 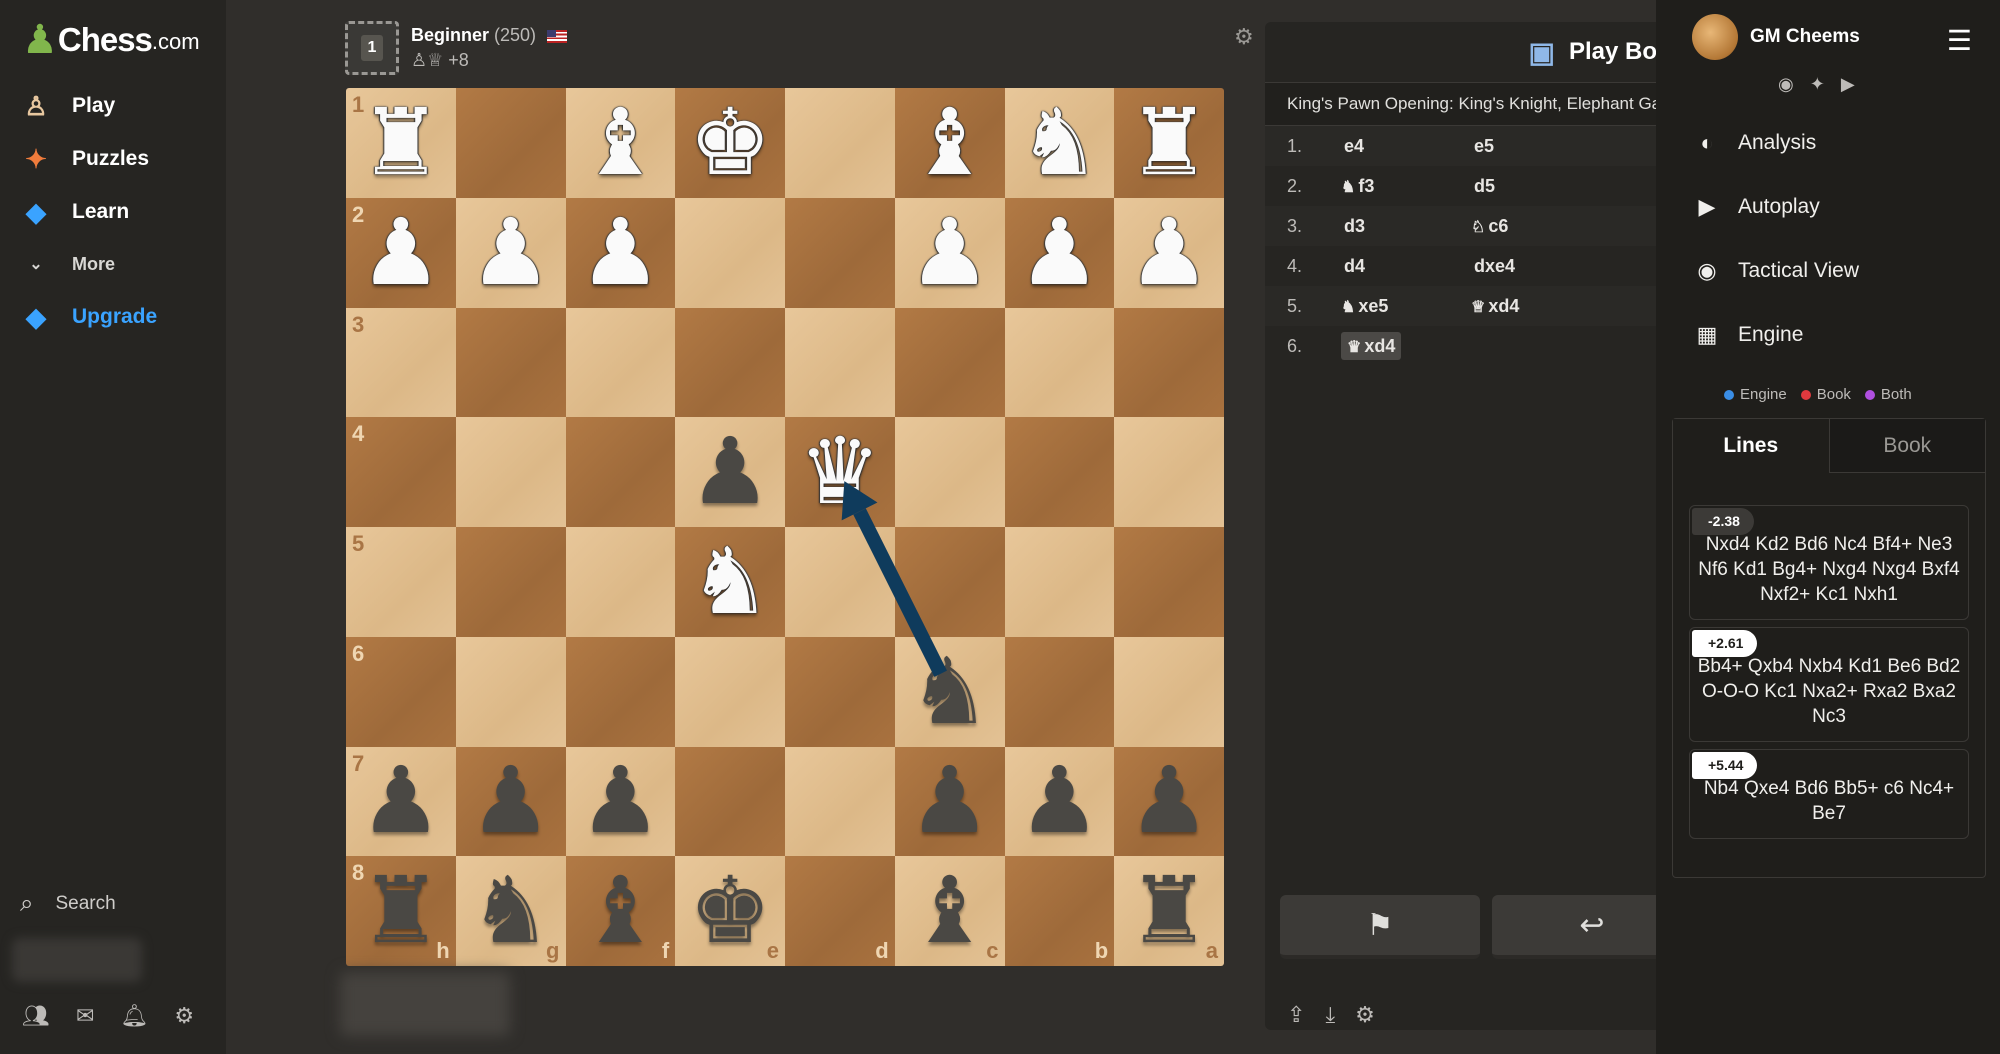 What do you see at coordinates (1059, 911) in the screenshot?
I see `board-square: b` at bounding box center [1059, 911].